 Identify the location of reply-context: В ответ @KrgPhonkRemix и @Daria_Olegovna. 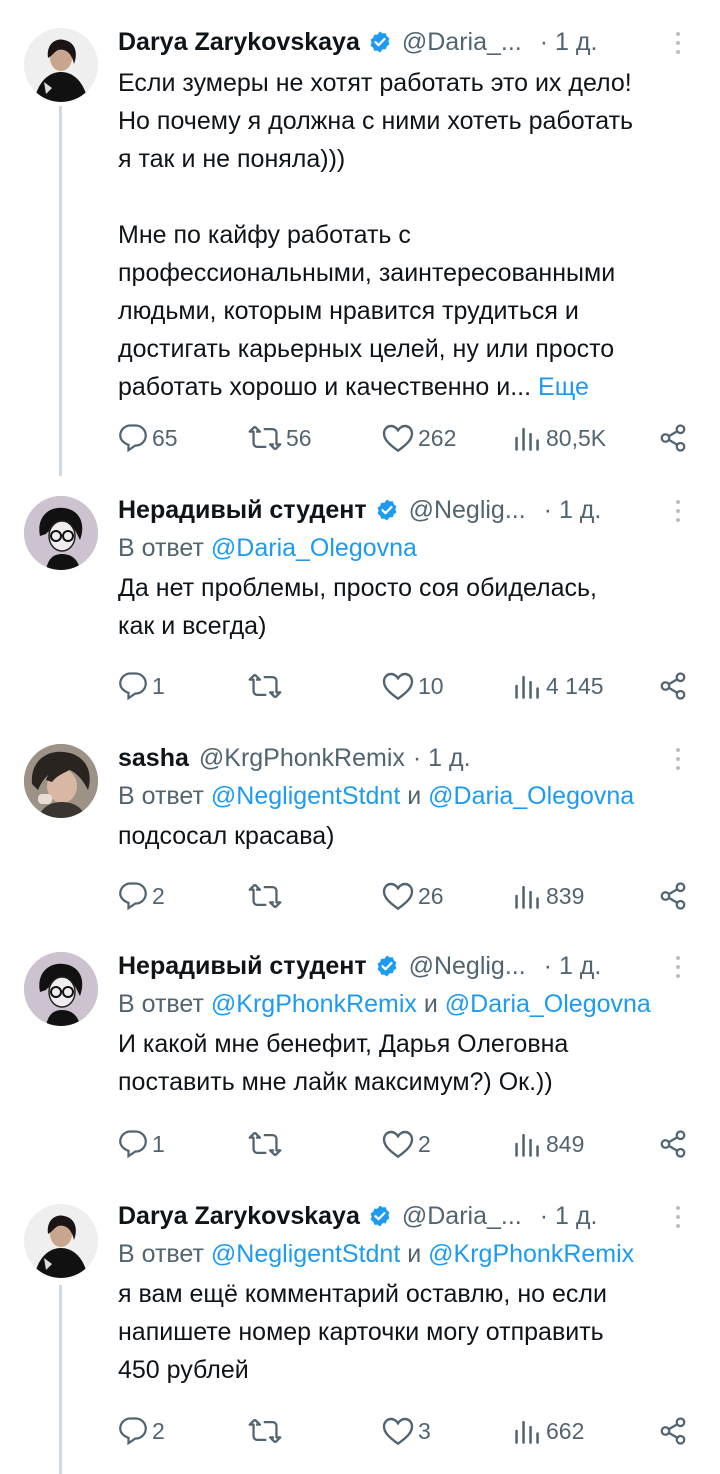
(403, 1004).